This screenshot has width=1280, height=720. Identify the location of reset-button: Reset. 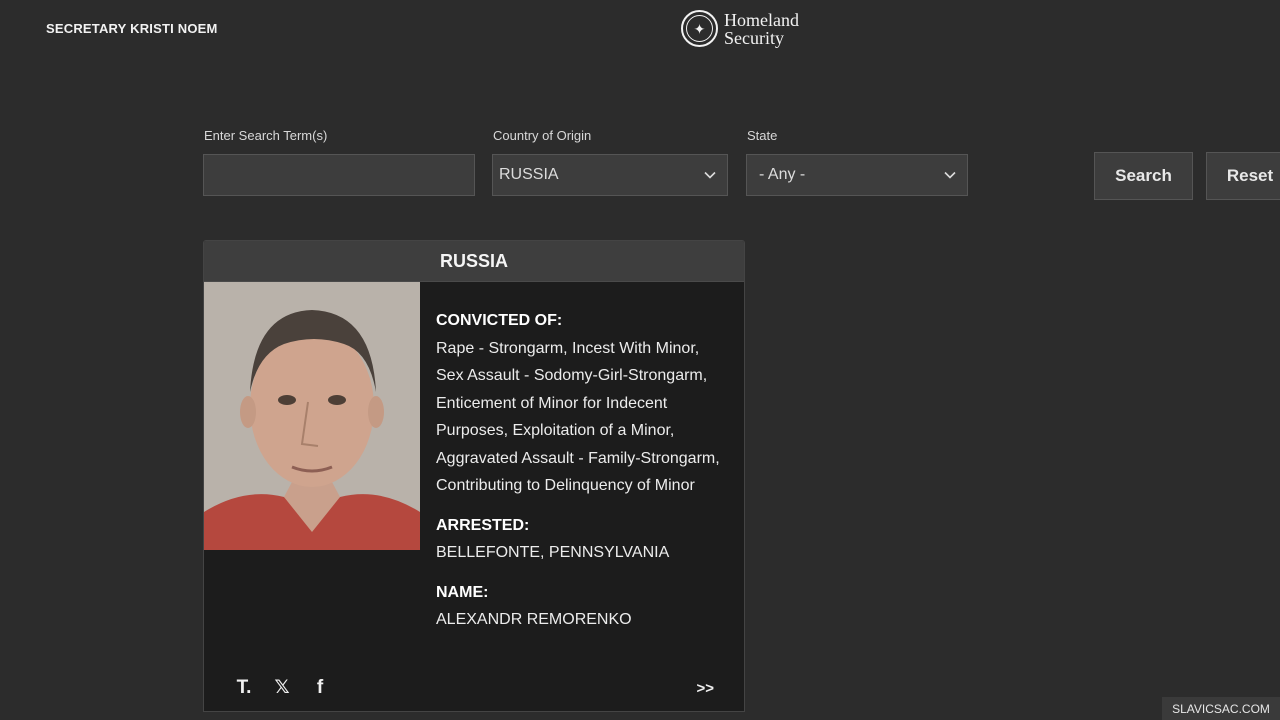
(1243, 176).